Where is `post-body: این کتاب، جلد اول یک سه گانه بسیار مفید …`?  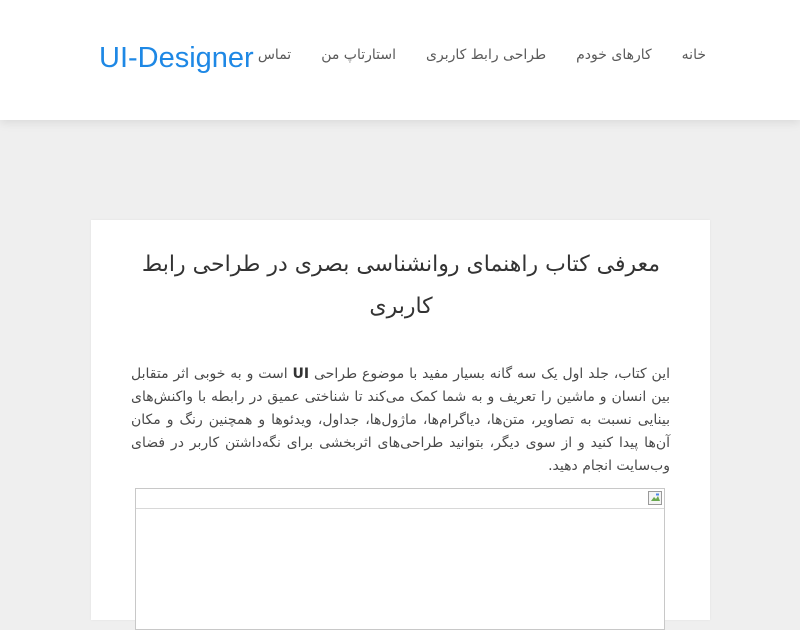
post-body: این کتاب، جلد اول یک سه گانه بسیار مفید … is located at coordinates (400, 420).